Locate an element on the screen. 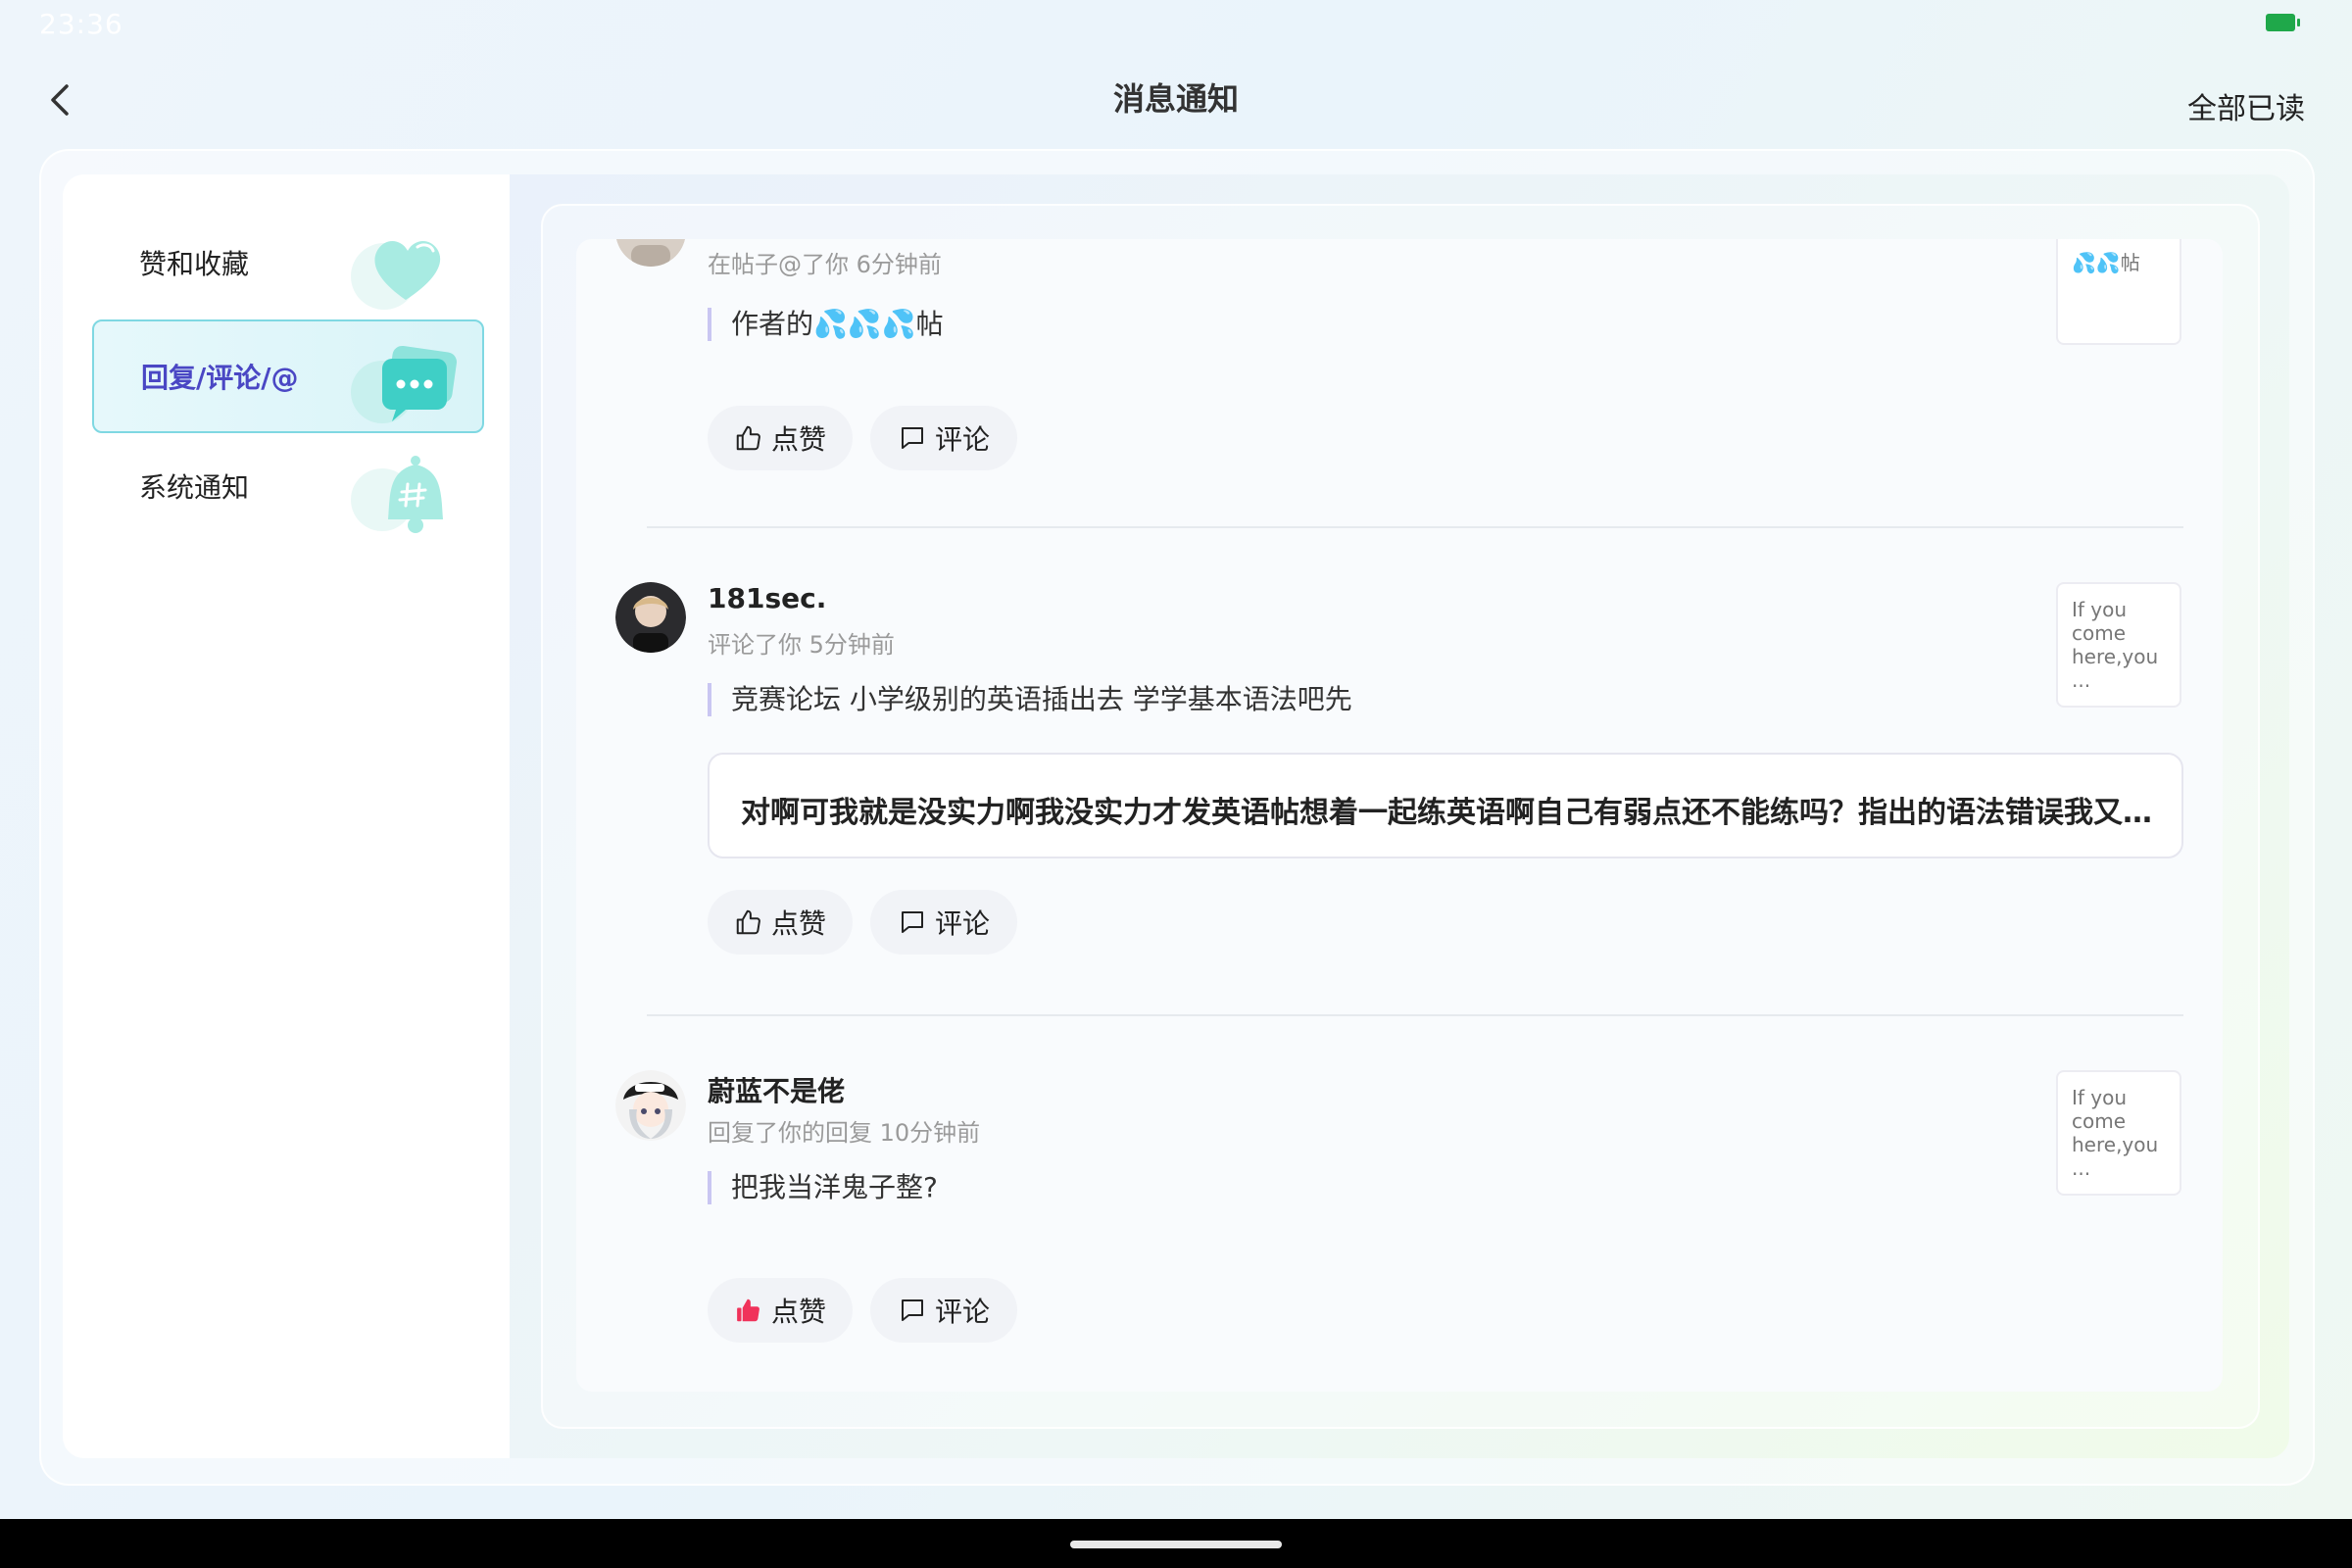  sidebar-item-label: 回复/评论/@ is located at coordinates (220, 378).